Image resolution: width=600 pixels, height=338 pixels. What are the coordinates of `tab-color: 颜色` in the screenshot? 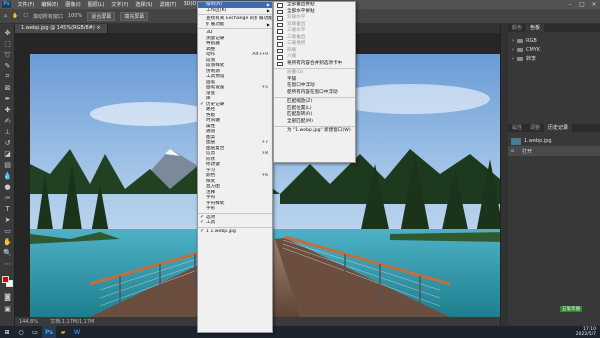 It's located at (517, 28).